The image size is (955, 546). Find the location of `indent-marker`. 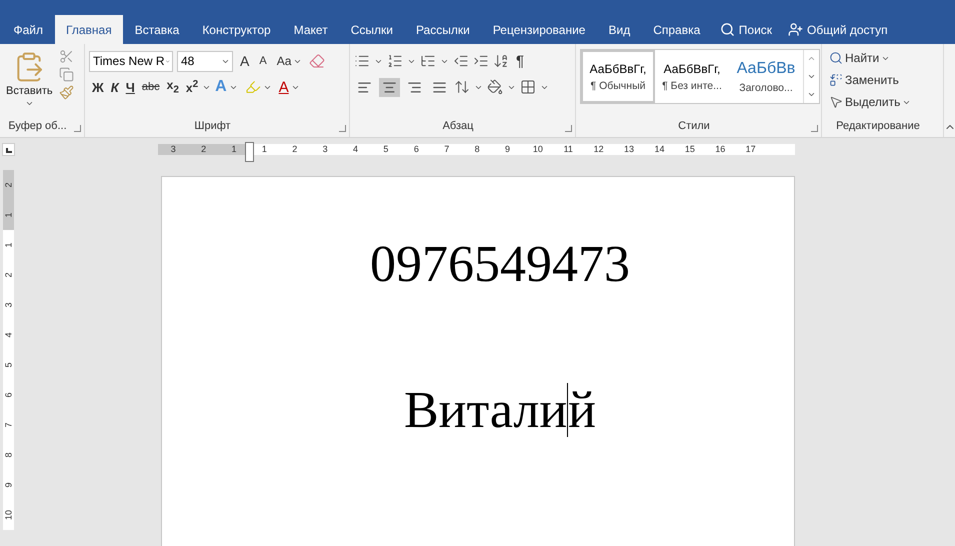

indent-marker is located at coordinates (249, 152).